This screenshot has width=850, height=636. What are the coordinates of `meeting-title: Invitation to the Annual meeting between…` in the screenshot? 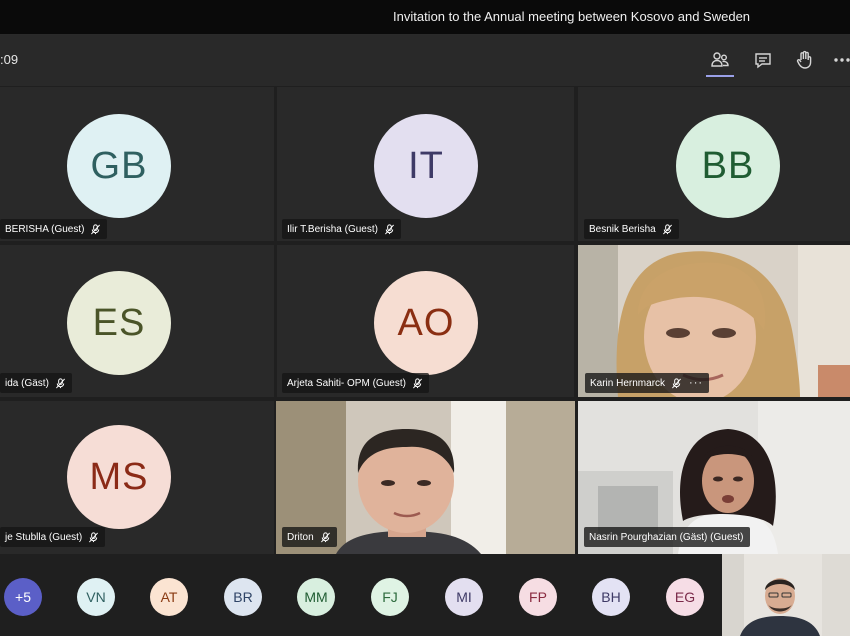 It's located at (572, 16).